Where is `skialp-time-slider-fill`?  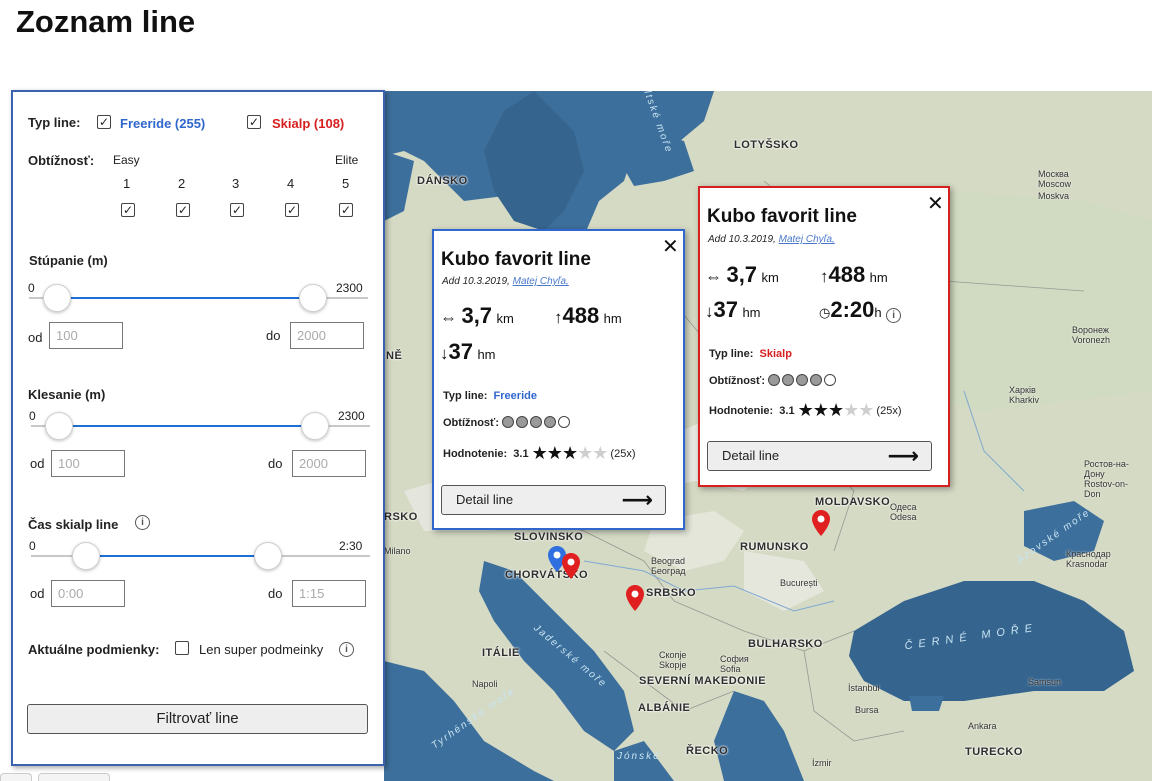
skialp-time-slider-fill is located at coordinates (176, 556).